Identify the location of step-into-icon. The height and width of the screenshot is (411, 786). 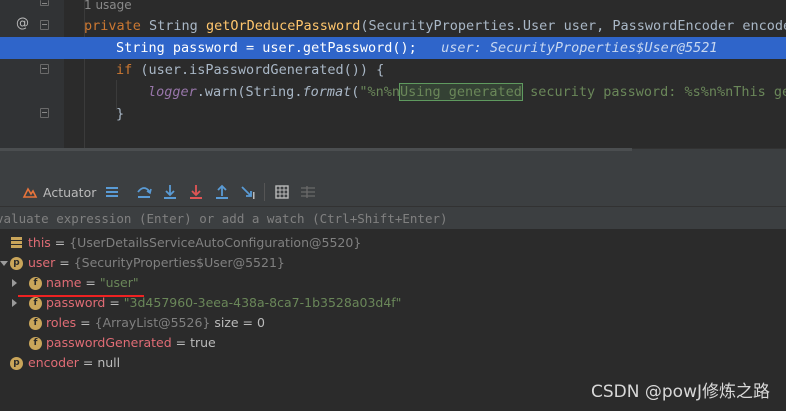
(170, 192).